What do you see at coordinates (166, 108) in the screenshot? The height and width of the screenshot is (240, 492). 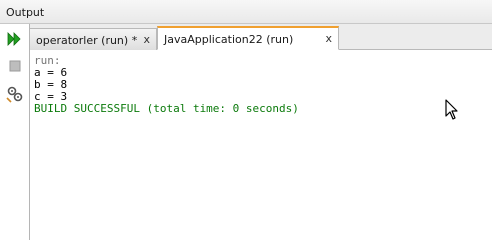 I see `console-line-build-status: BUILD SUCCESSFUL (total time: 0 seconds)` at bounding box center [166, 108].